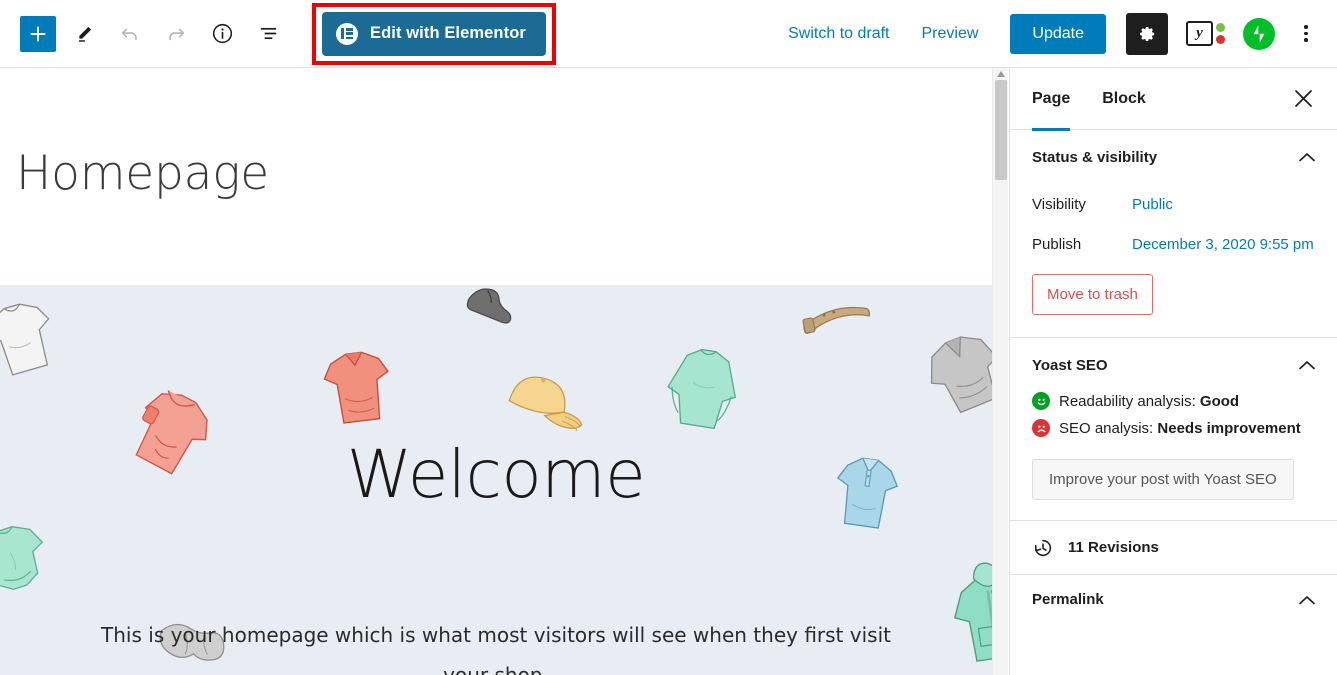 The image size is (1337, 675). What do you see at coordinates (1095, 157) in the screenshot?
I see `status-visibility-title: Status & visibility` at bounding box center [1095, 157].